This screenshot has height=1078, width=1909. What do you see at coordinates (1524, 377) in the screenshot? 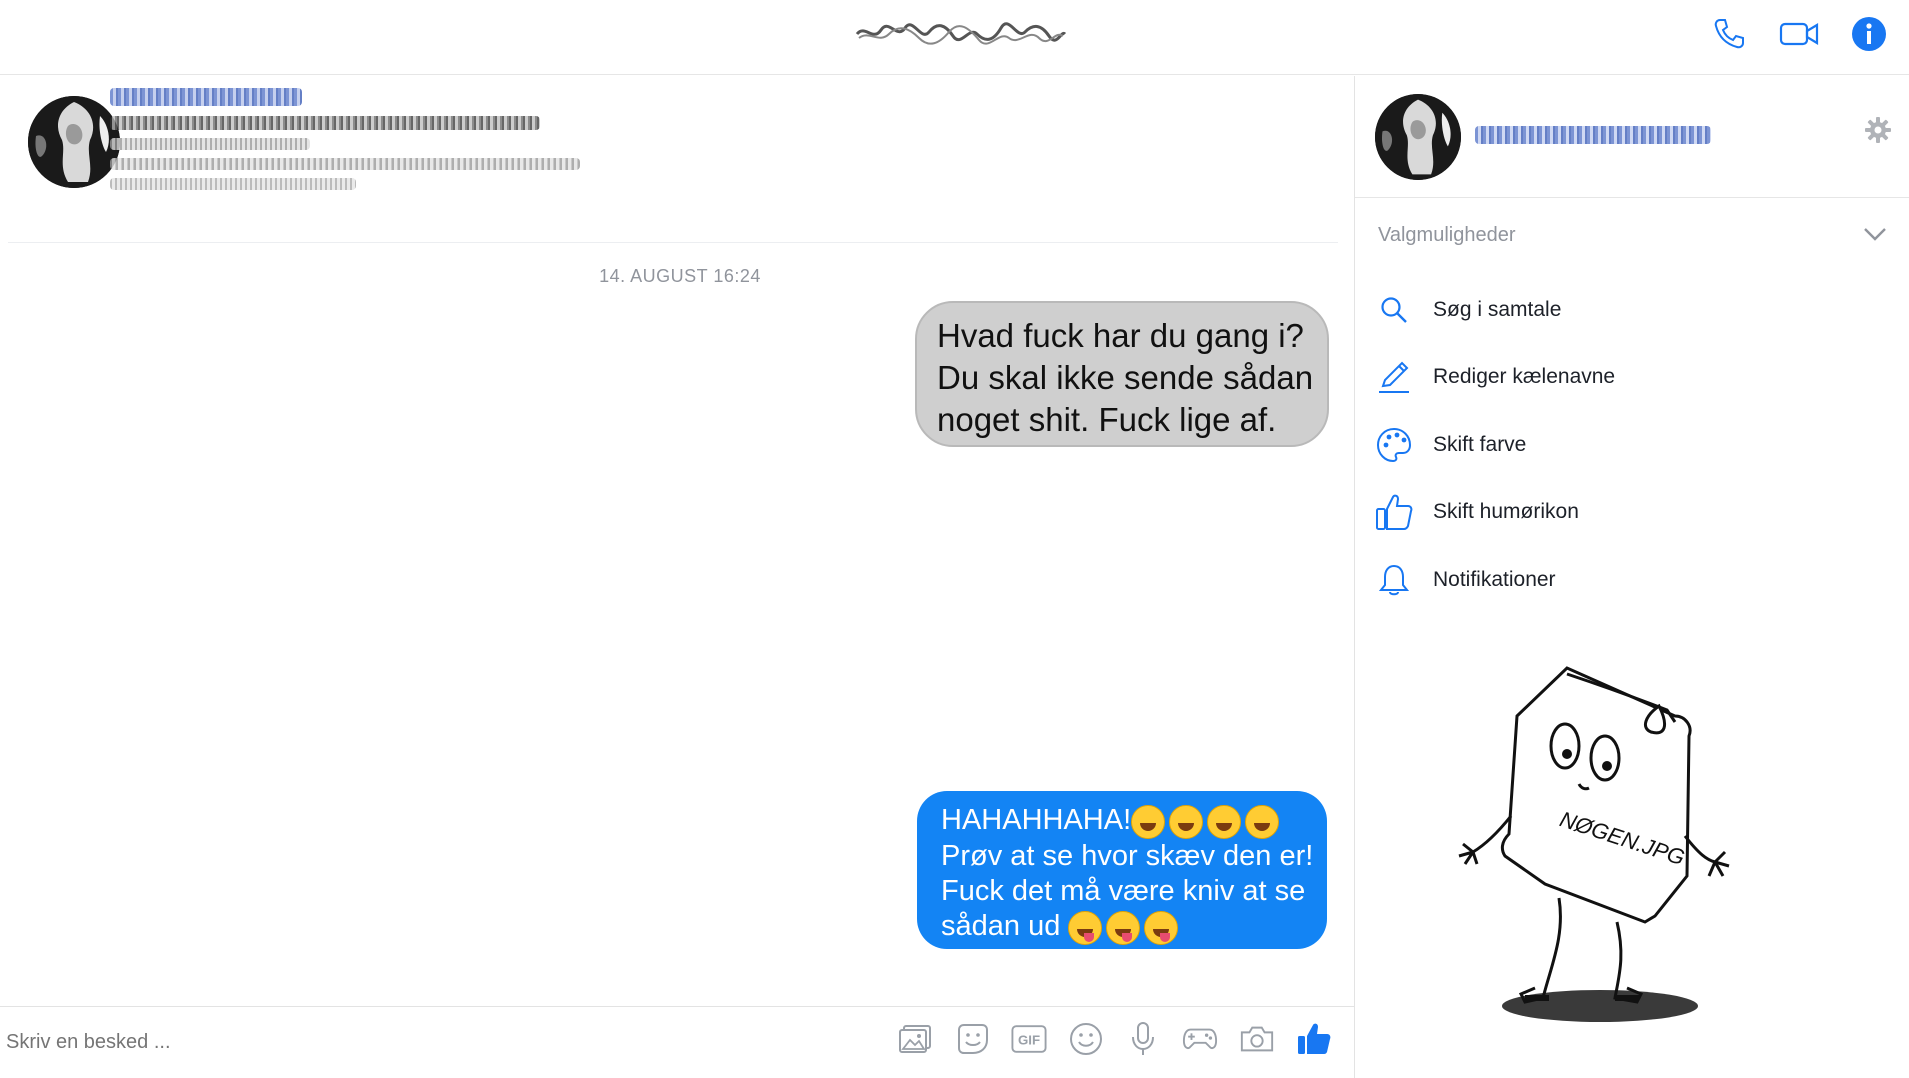
I see `menu-item-label: Rediger kælenavne` at bounding box center [1524, 377].